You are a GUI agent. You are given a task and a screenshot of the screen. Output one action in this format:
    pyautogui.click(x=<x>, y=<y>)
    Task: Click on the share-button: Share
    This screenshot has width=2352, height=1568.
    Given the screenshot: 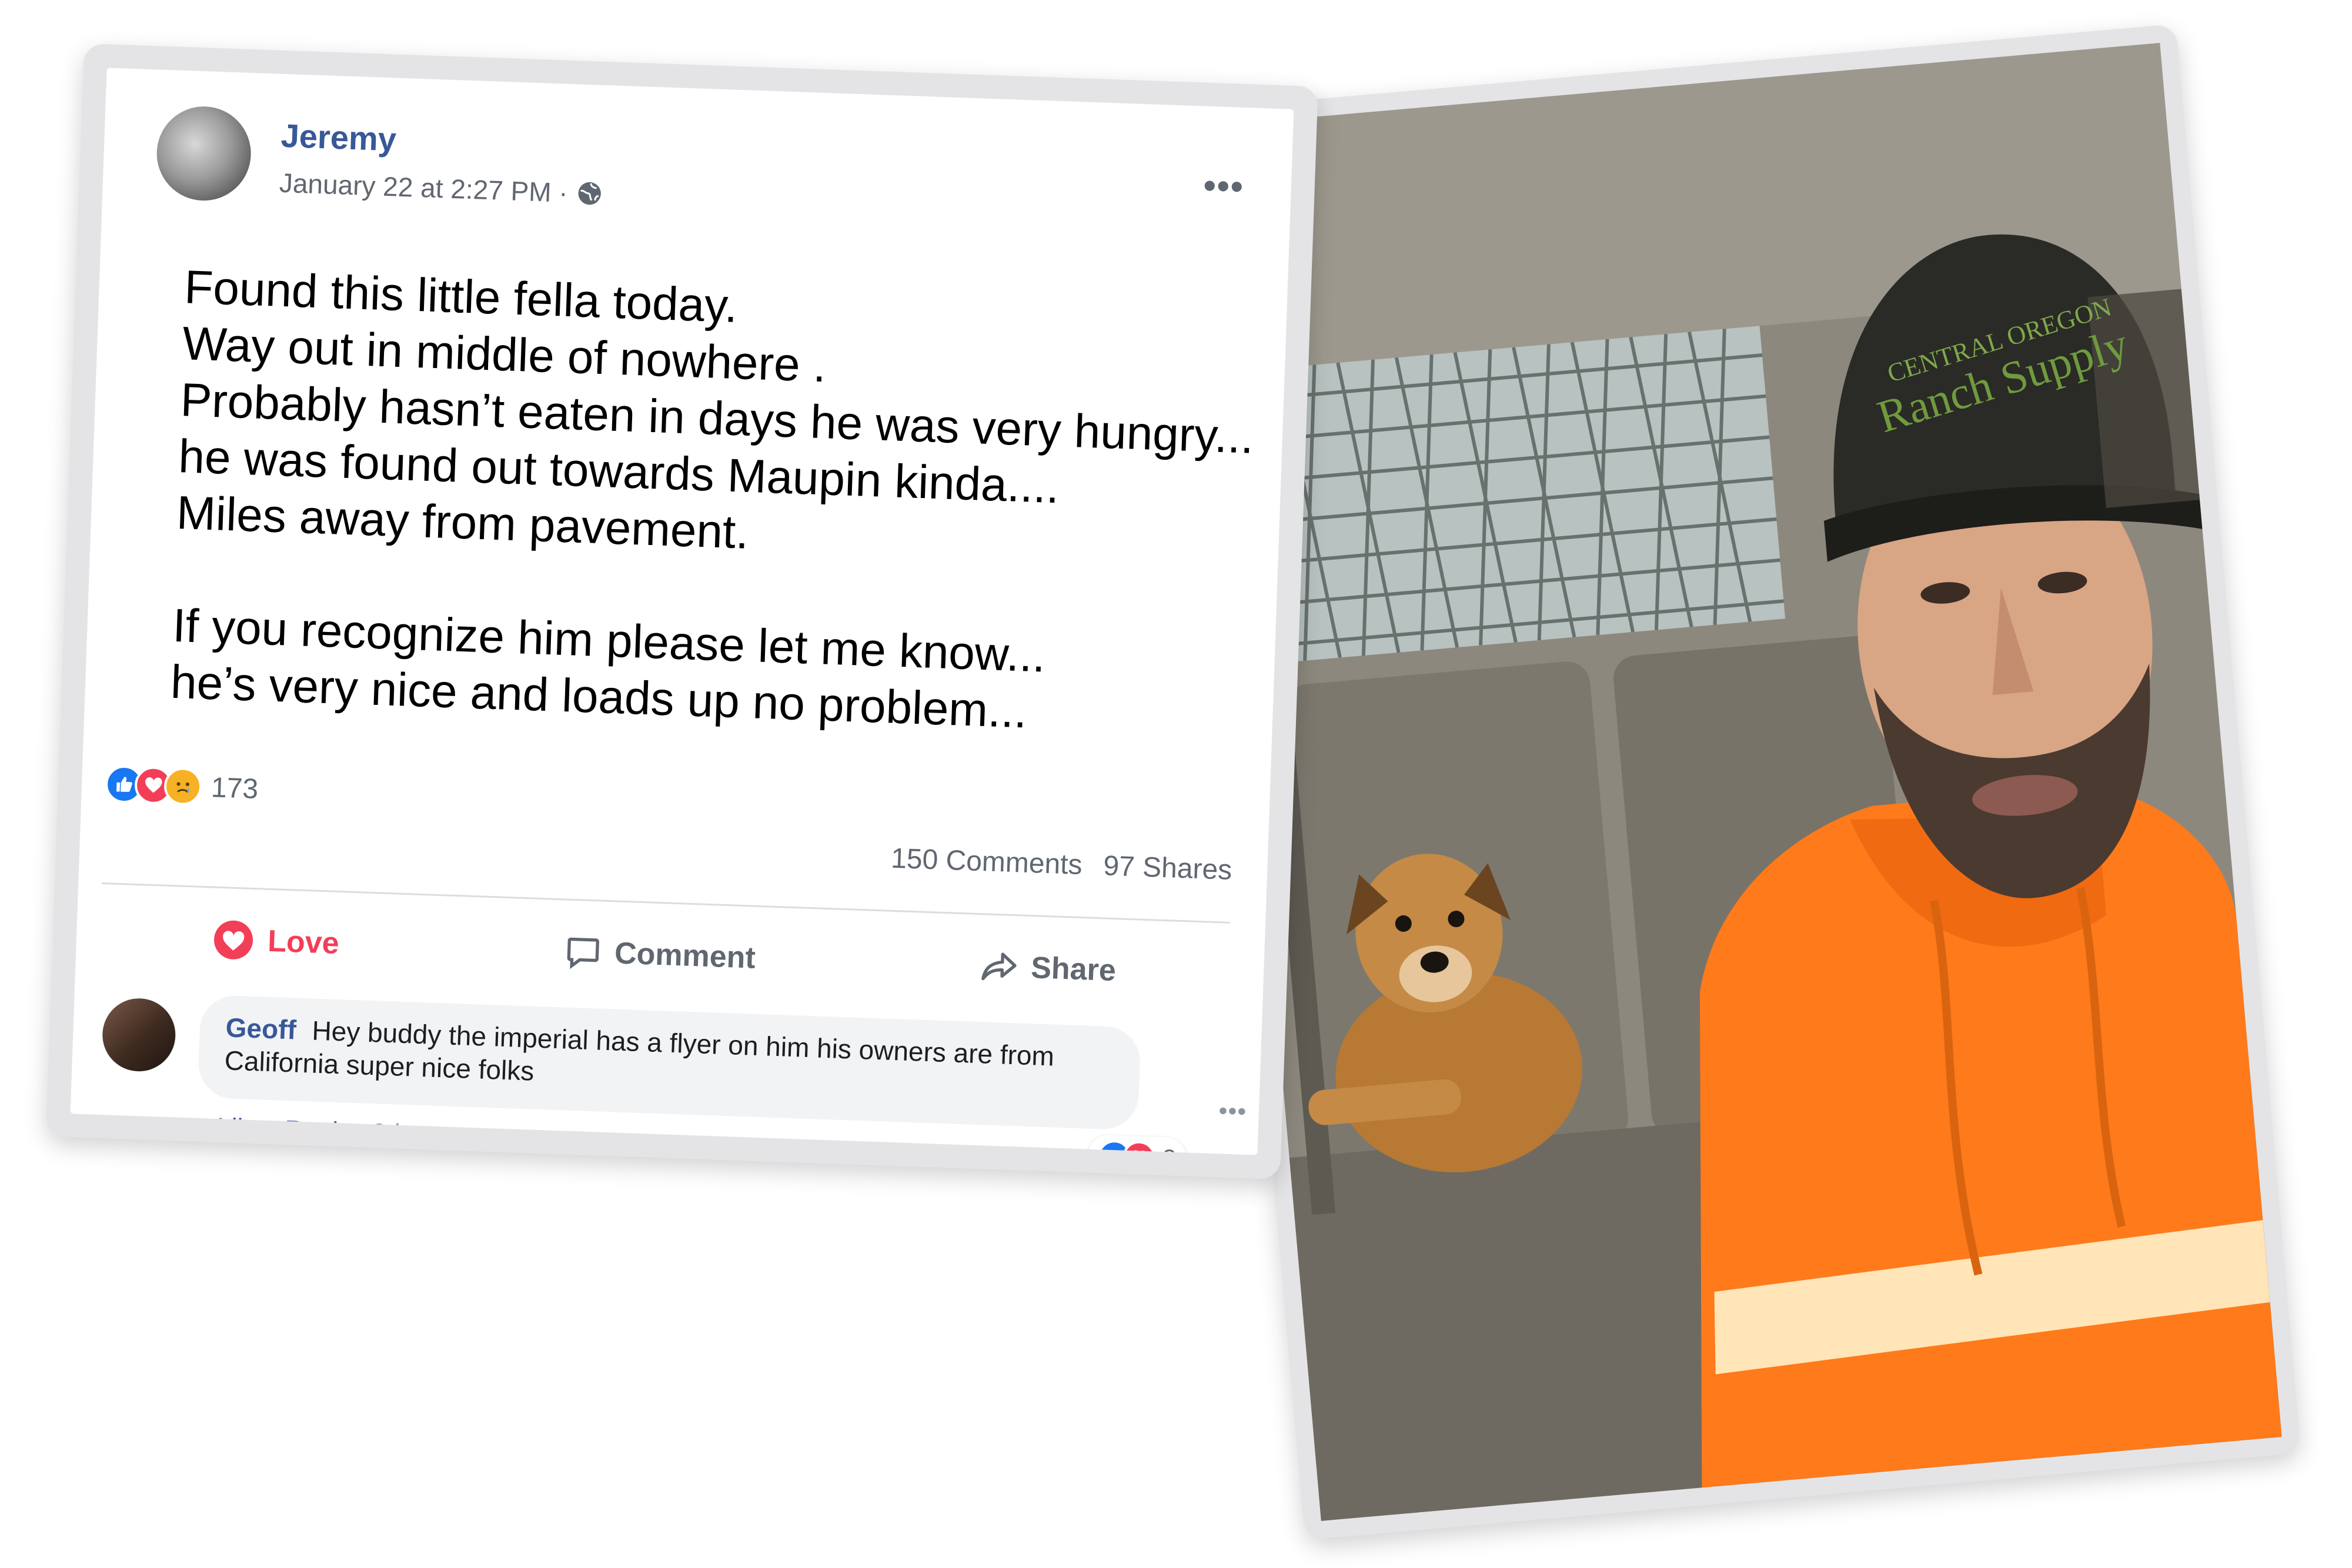 What is the action you would take?
    pyautogui.click(x=1048, y=968)
    